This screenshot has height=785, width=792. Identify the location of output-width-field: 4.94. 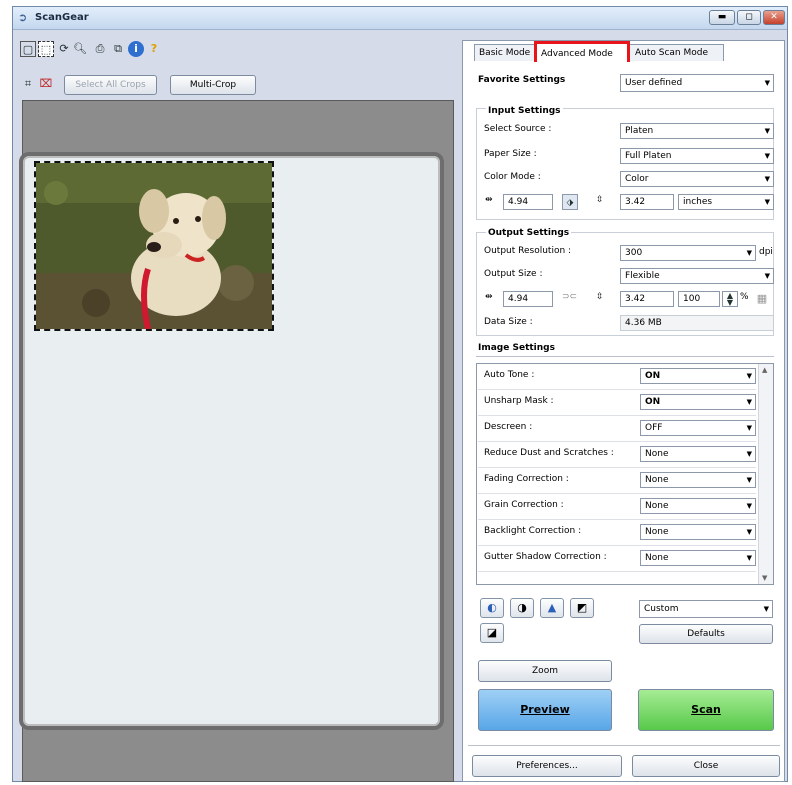
(528, 299).